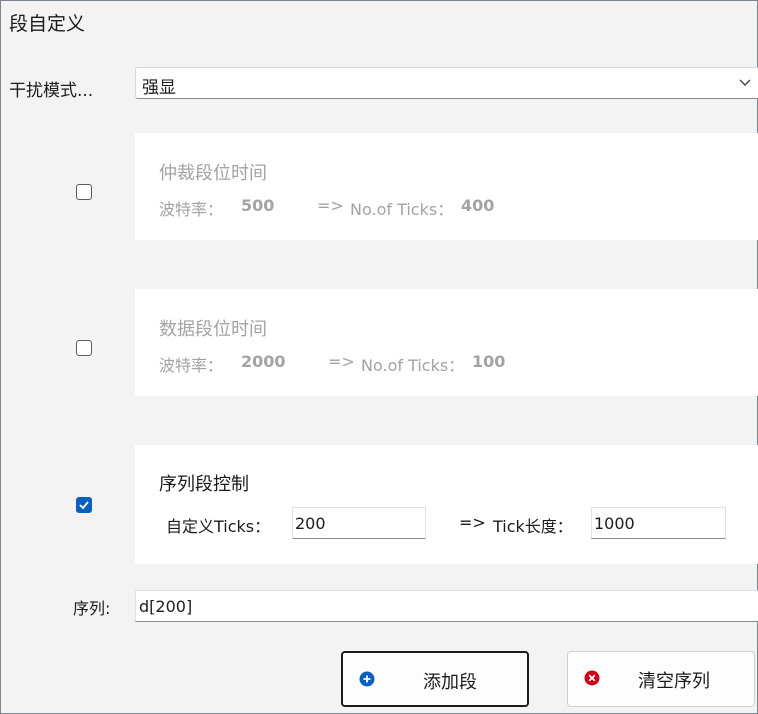  I want to click on data-phase-ticks-label: No.of Ticks：, so click(413, 365).